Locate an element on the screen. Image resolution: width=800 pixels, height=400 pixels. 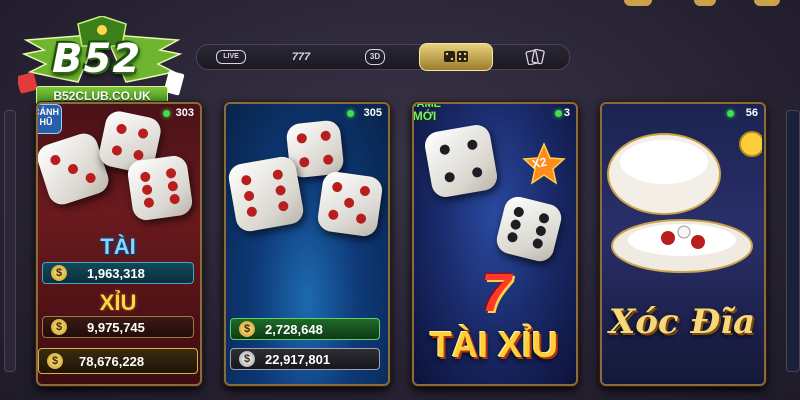
player-count: 3 is located at coordinates (566, 113).